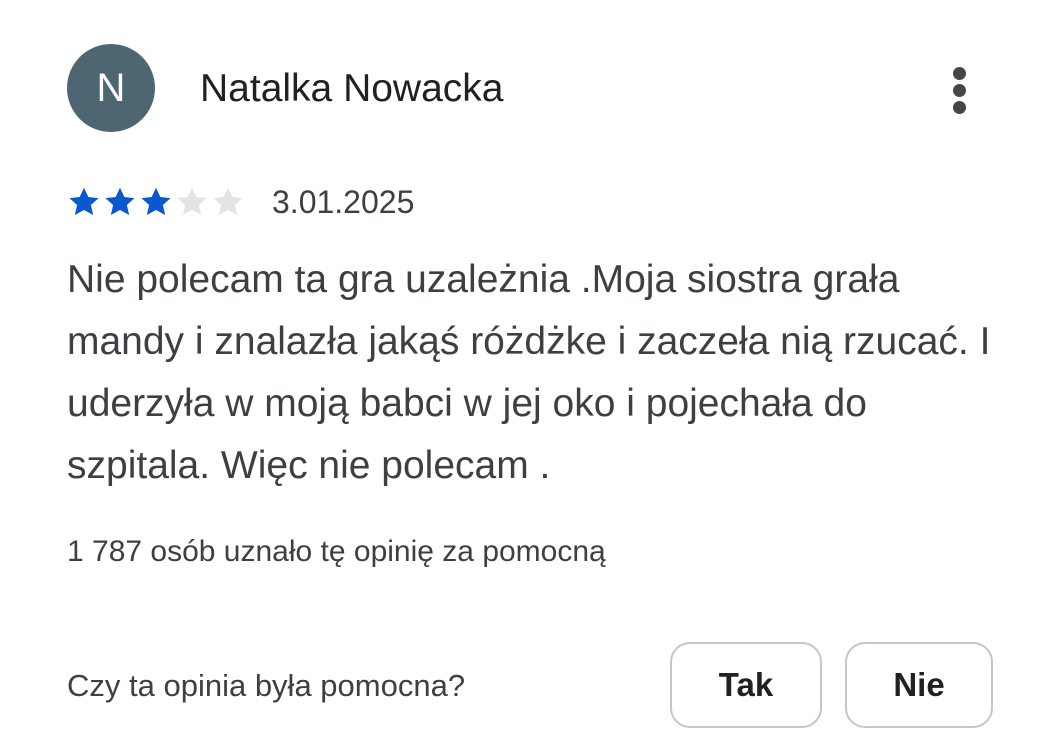  Describe the element at coordinates (343, 202) in the screenshot. I see `review-date: 3.01.2025` at that location.